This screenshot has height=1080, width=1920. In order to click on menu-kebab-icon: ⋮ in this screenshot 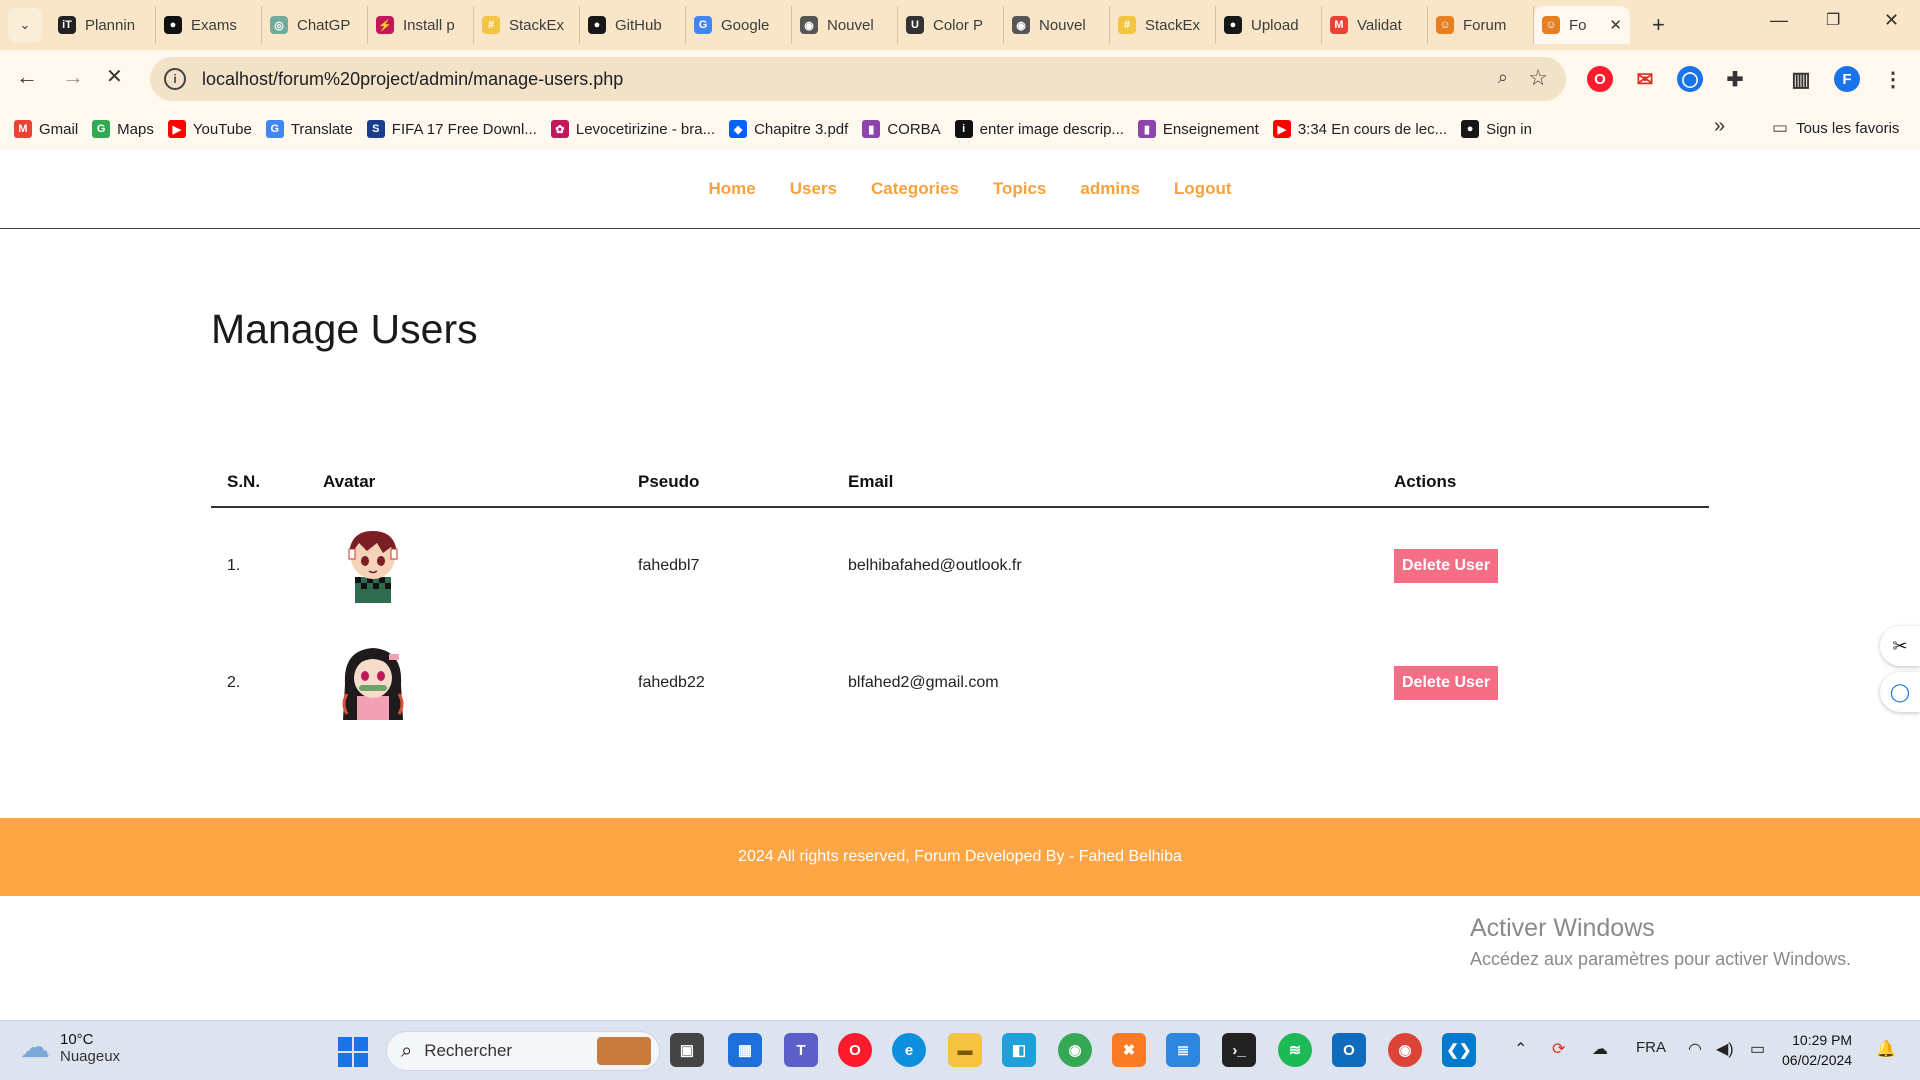, I will do `click(1893, 79)`.